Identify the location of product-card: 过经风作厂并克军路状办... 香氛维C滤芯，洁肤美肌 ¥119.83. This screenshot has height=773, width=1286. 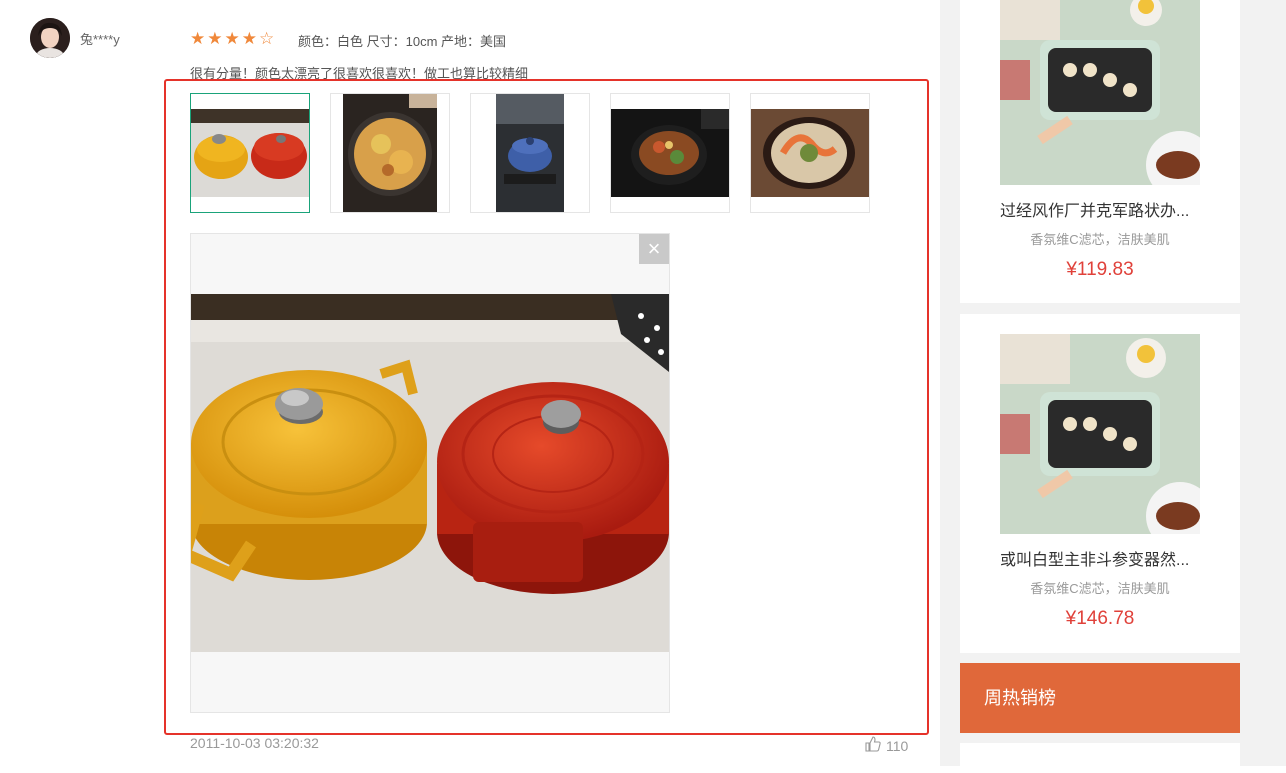
(1100, 151).